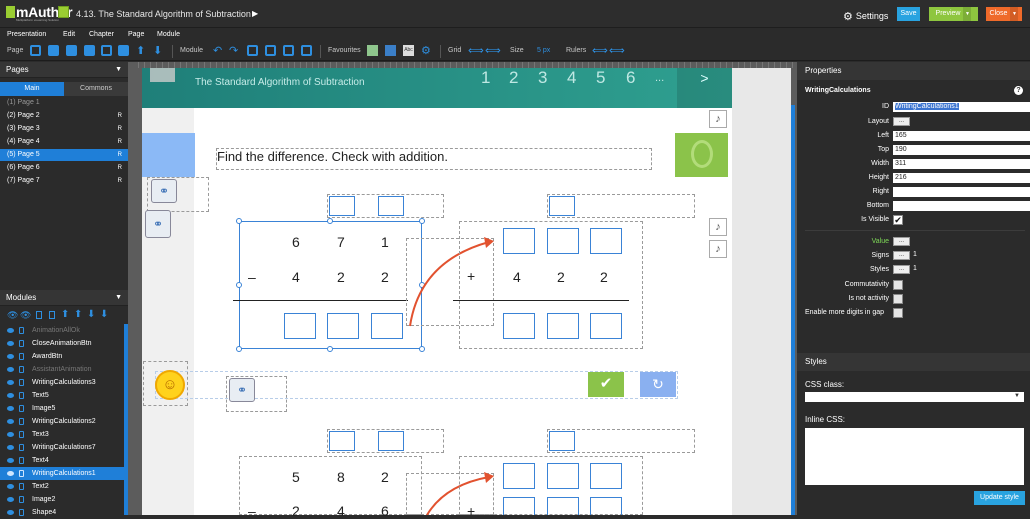 This screenshot has width=1030, height=519. What do you see at coordinates (64, 181) in the screenshot?
I see `page-item: (7) Page 7 R` at bounding box center [64, 181].